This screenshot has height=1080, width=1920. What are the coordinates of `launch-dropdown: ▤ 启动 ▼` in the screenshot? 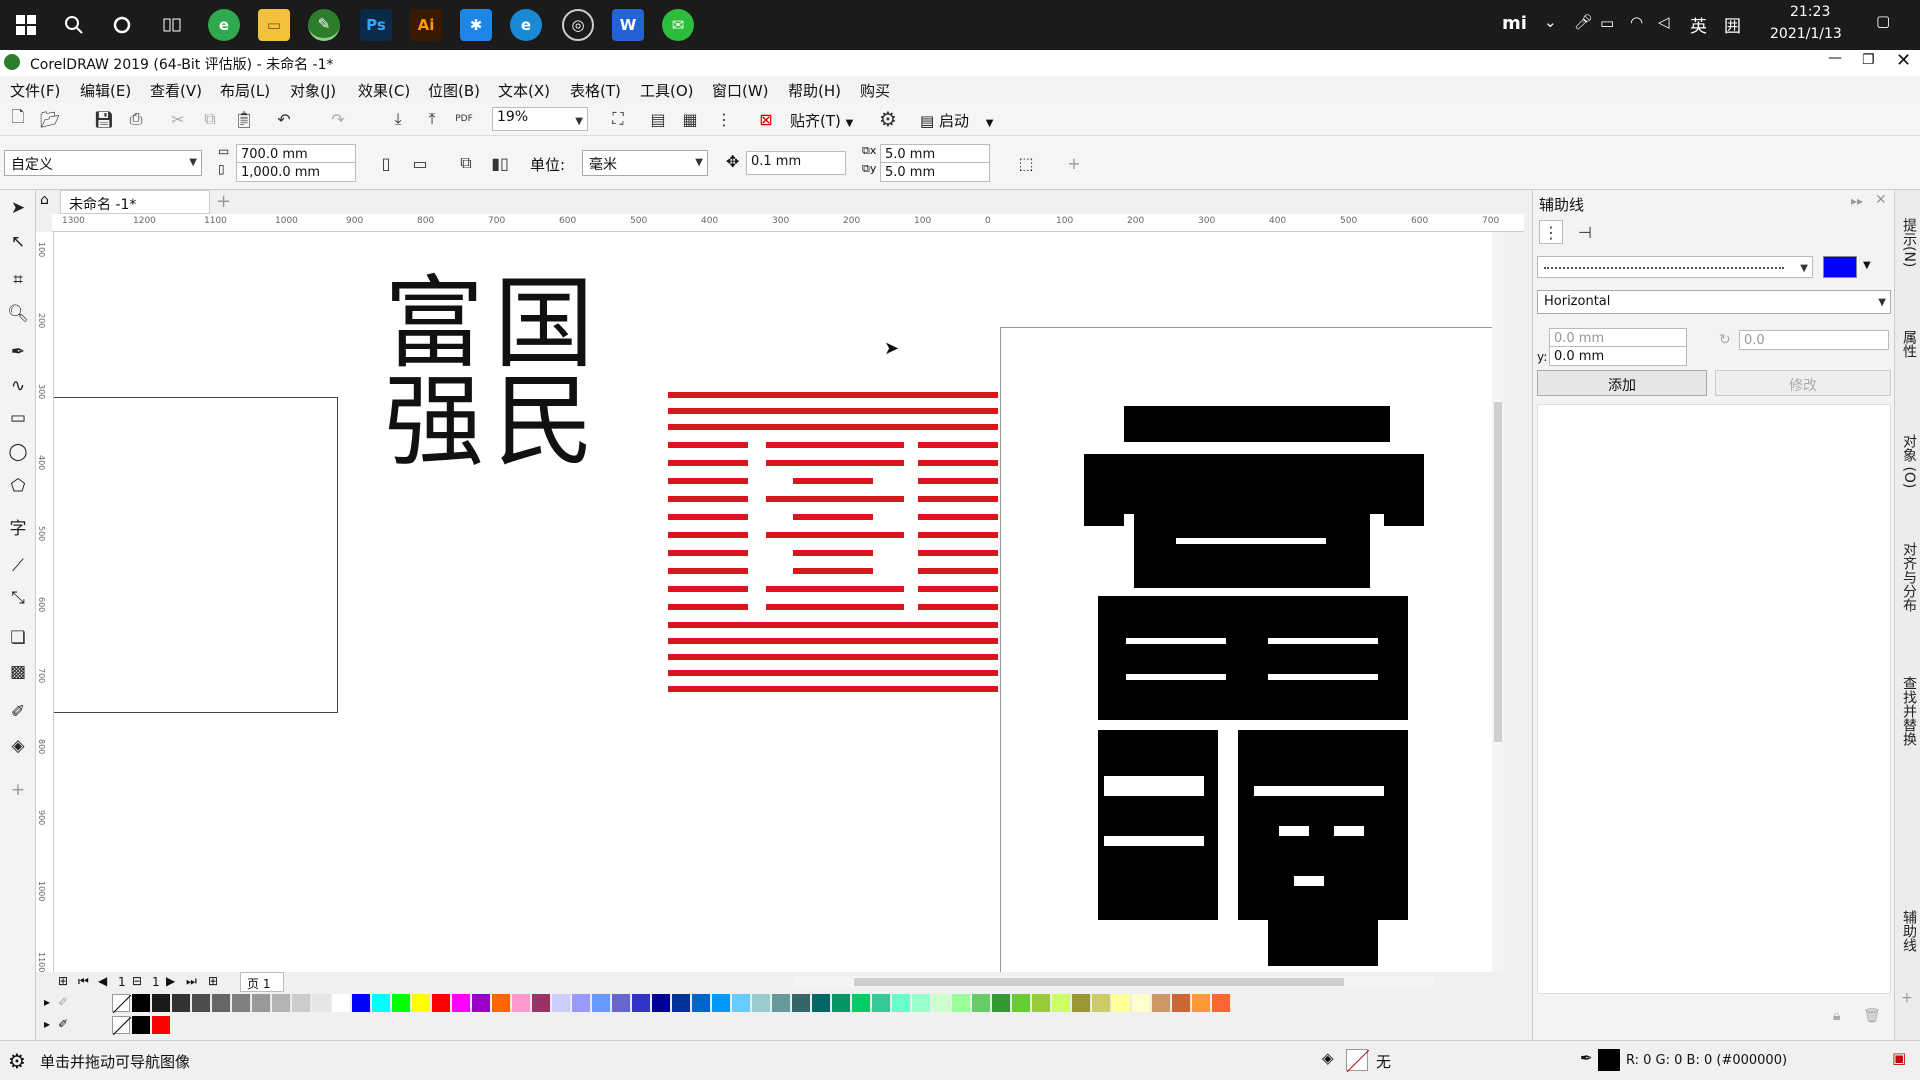 It's located at (956, 120).